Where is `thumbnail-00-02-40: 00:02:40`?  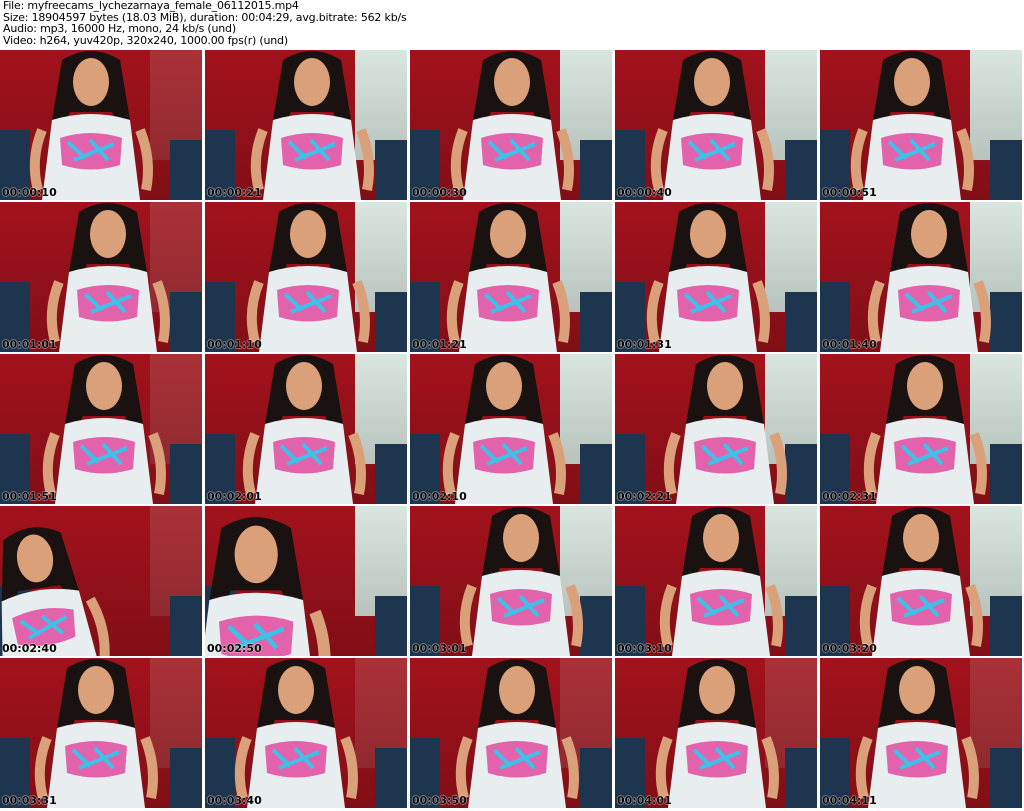 thumbnail-00-02-40: 00:02:40 is located at coordinates (101, 581).